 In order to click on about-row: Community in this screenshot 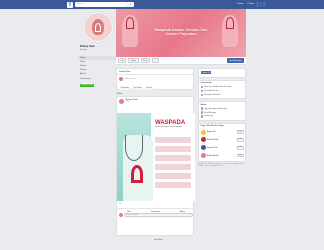, I will do `click(222, 116)`.